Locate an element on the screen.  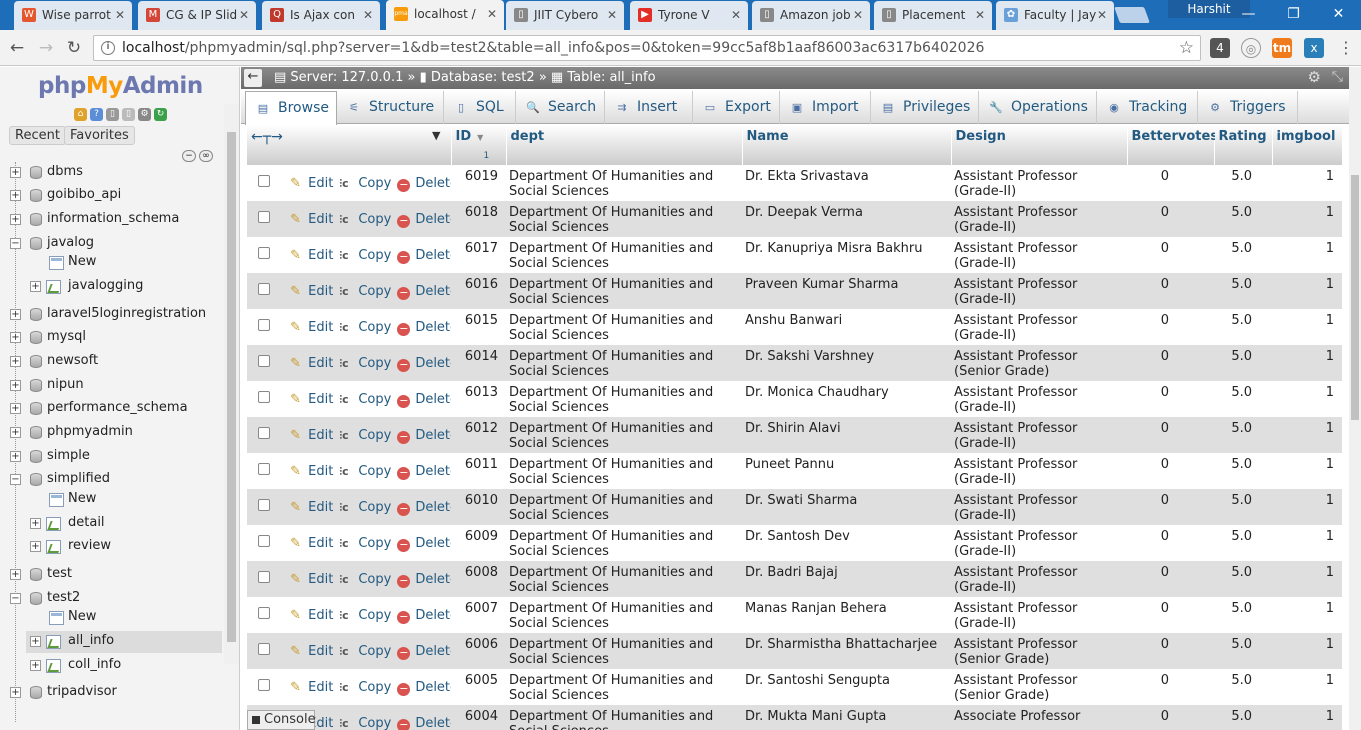
collapse-icon: − is located at coordinates (15, 598).